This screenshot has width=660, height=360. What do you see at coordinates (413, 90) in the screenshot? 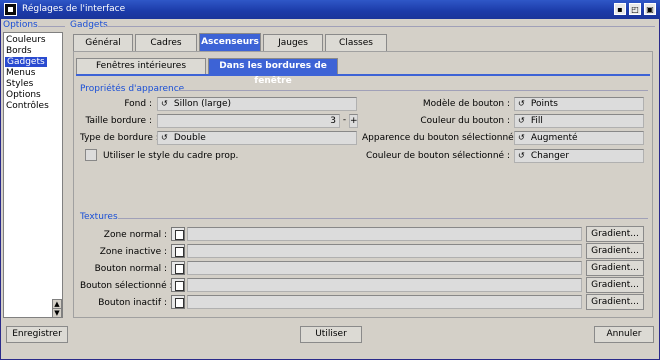
I see `appearance-divider` at bounding box center [413, 90].